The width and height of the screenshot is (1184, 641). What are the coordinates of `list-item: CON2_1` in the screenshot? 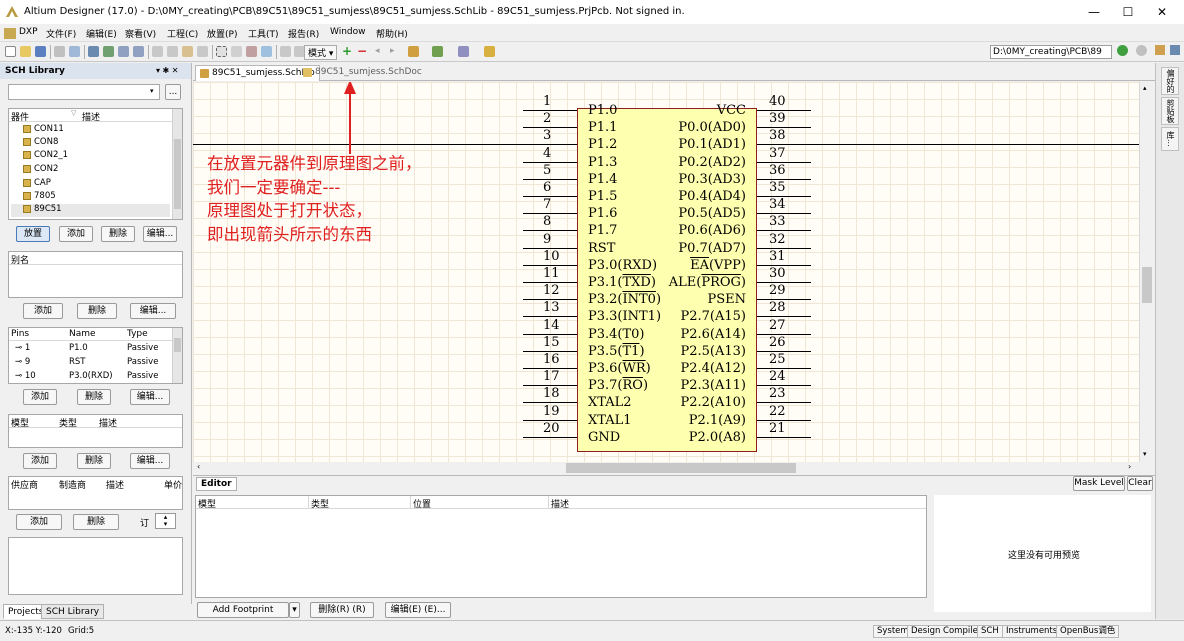 It's located at (45, 155).